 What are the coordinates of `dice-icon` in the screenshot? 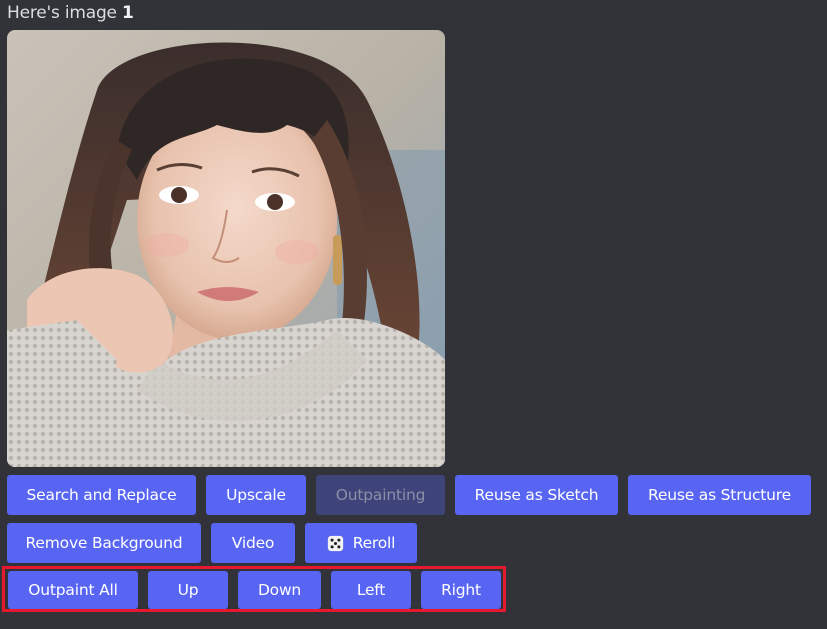 It's located at (335, 543).